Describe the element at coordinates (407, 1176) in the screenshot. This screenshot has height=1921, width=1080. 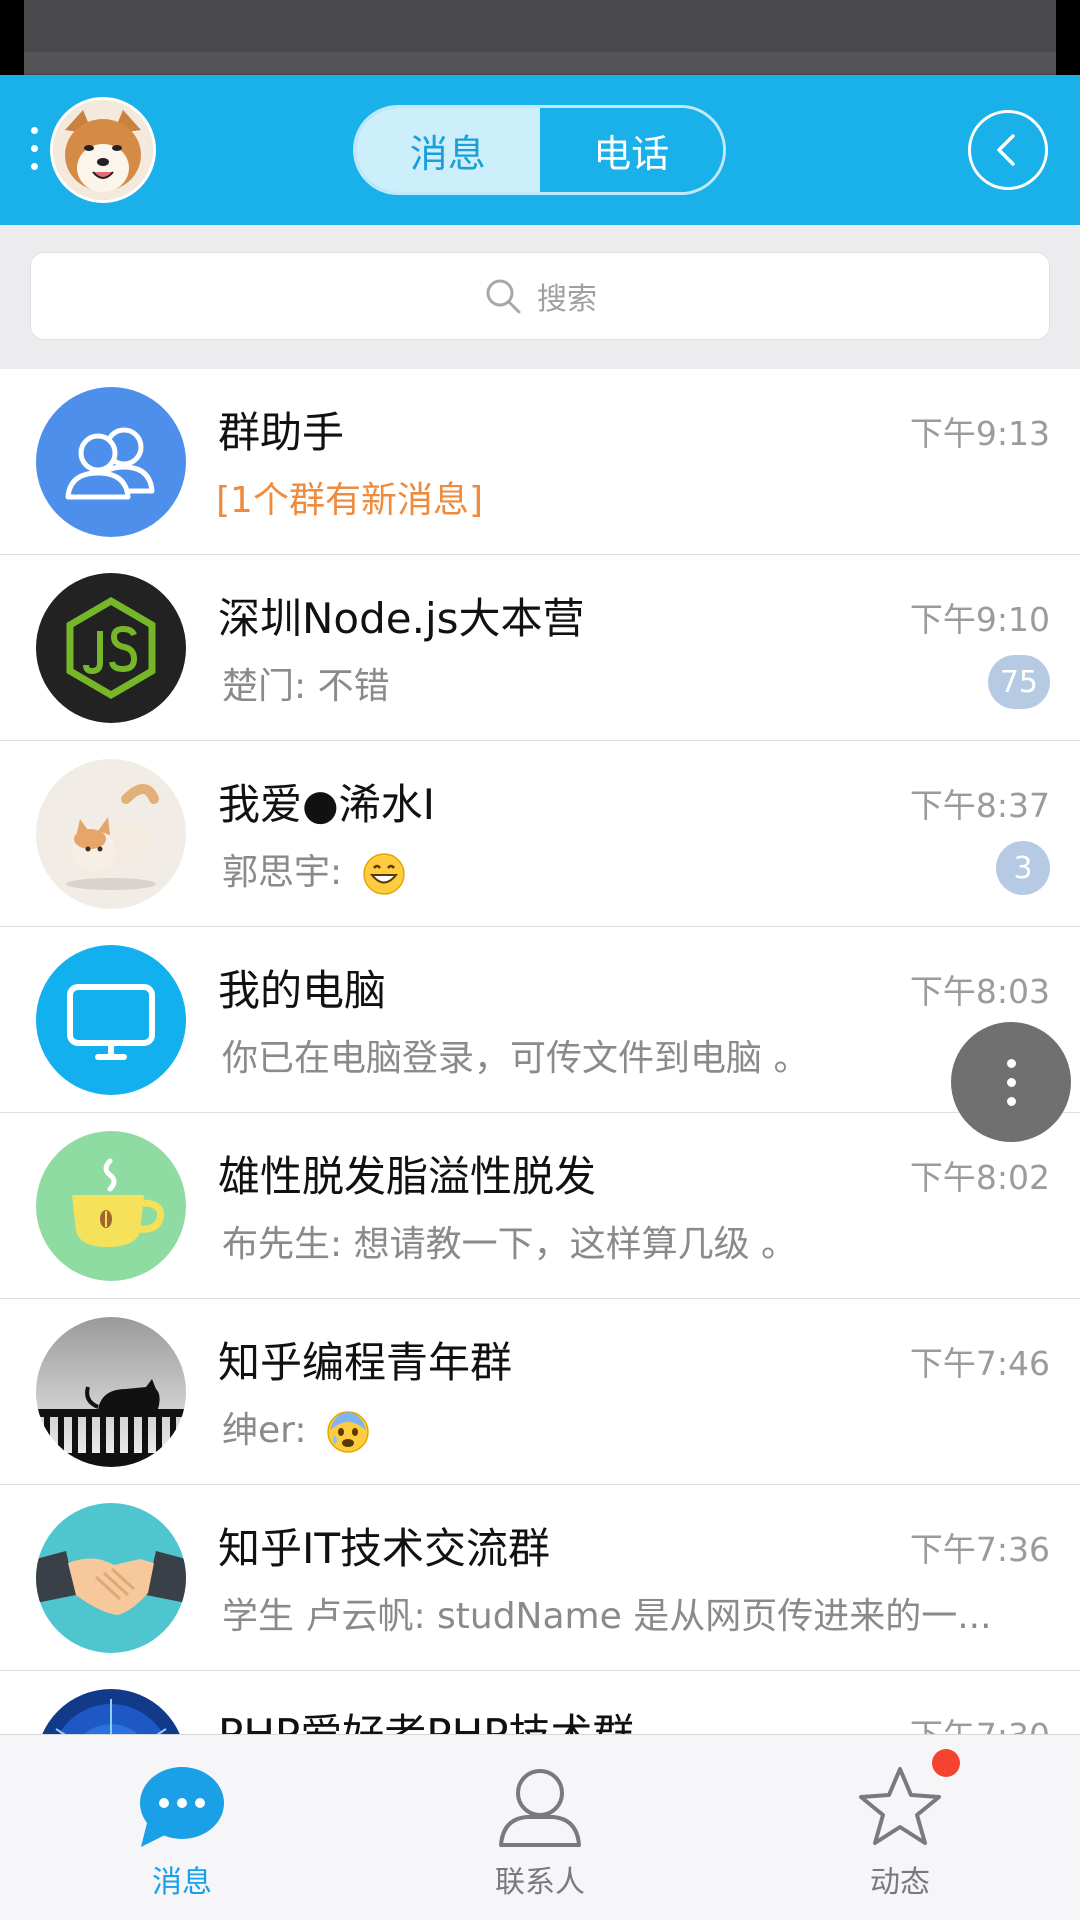
I see `conversation-title: 雄性脱发脂溢性脱发` at that location.